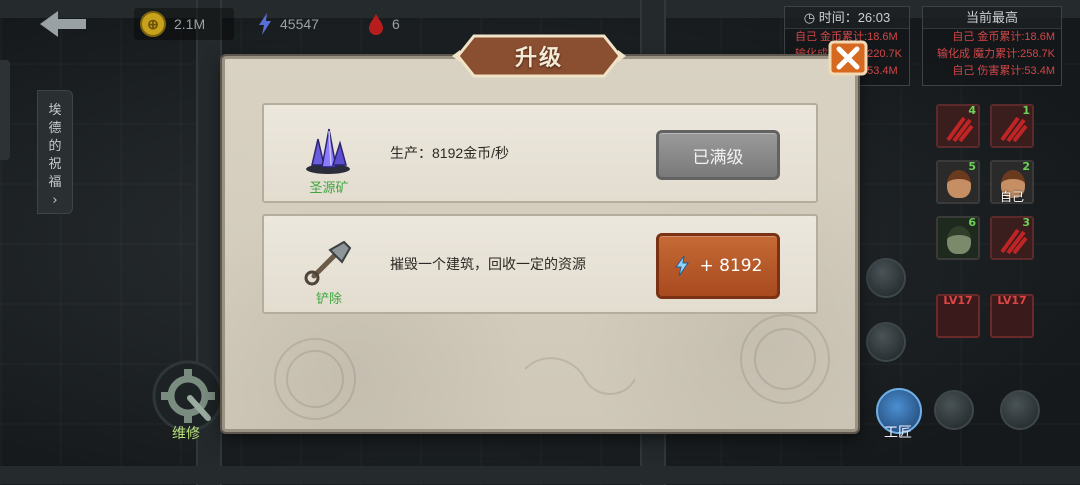 The width and height of the screenshot is (1080, 485). What do you see at coordinates (1011, 197) in the screenshot?
I see `portrait-name: 自己` at bounding box center [1011, 197].